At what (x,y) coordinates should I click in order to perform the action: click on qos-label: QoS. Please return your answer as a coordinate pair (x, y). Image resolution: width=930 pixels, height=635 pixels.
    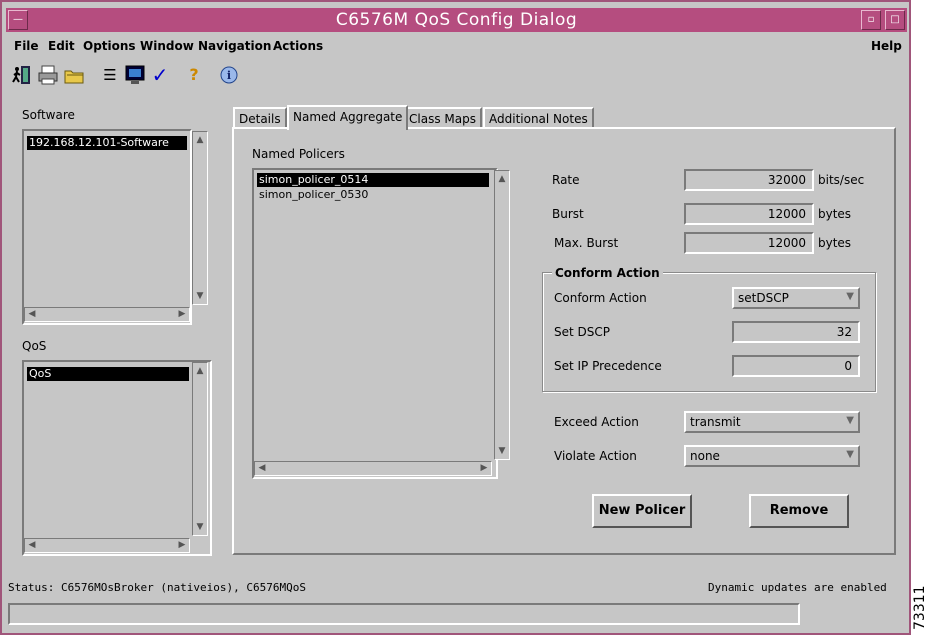
    Looking at the image, I should click on (34, 346).